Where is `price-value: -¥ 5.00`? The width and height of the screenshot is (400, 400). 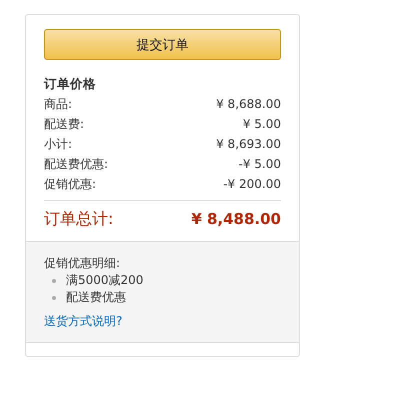 price-value: -¥ 5.00 is located at coordinates (259, 164).